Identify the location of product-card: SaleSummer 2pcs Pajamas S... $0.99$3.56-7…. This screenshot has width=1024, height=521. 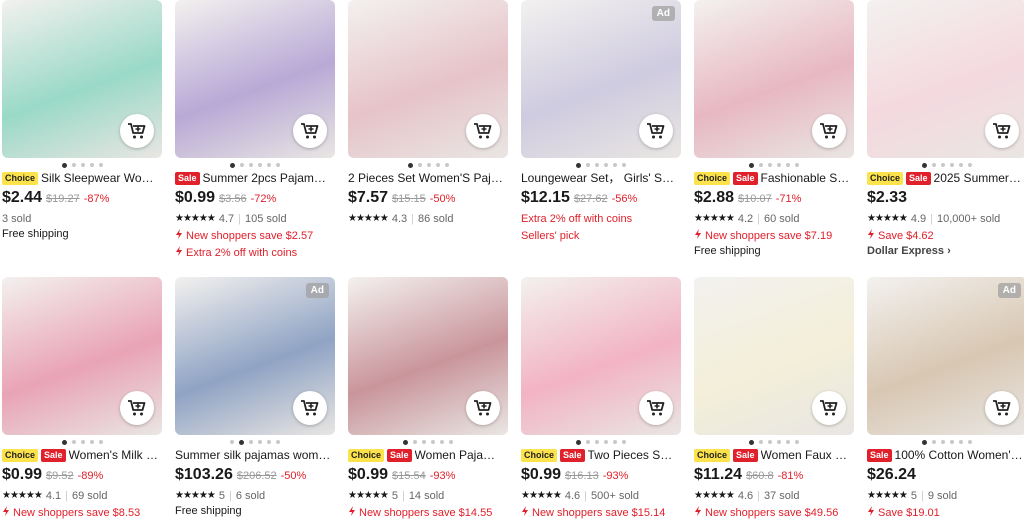
(261, 130).